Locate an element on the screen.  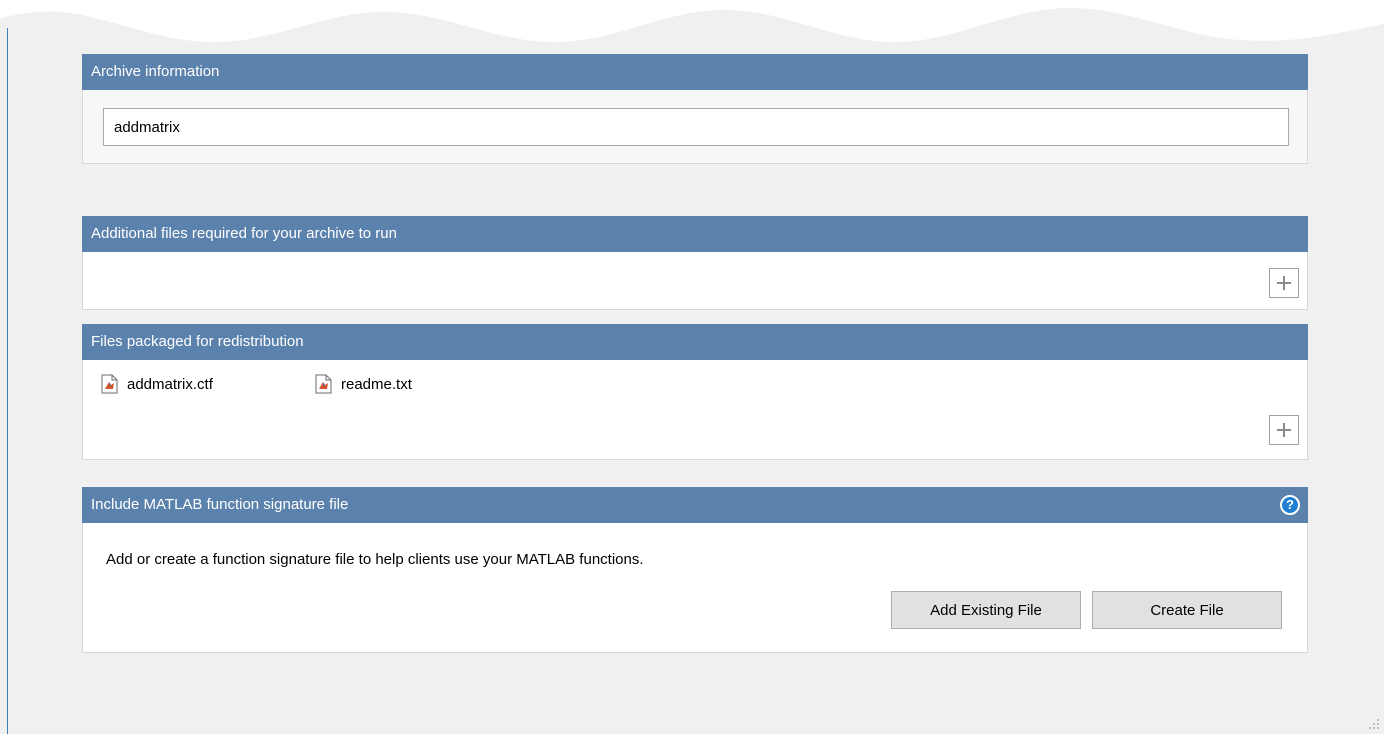
archive-information-body is located at coordinates (695, 127).